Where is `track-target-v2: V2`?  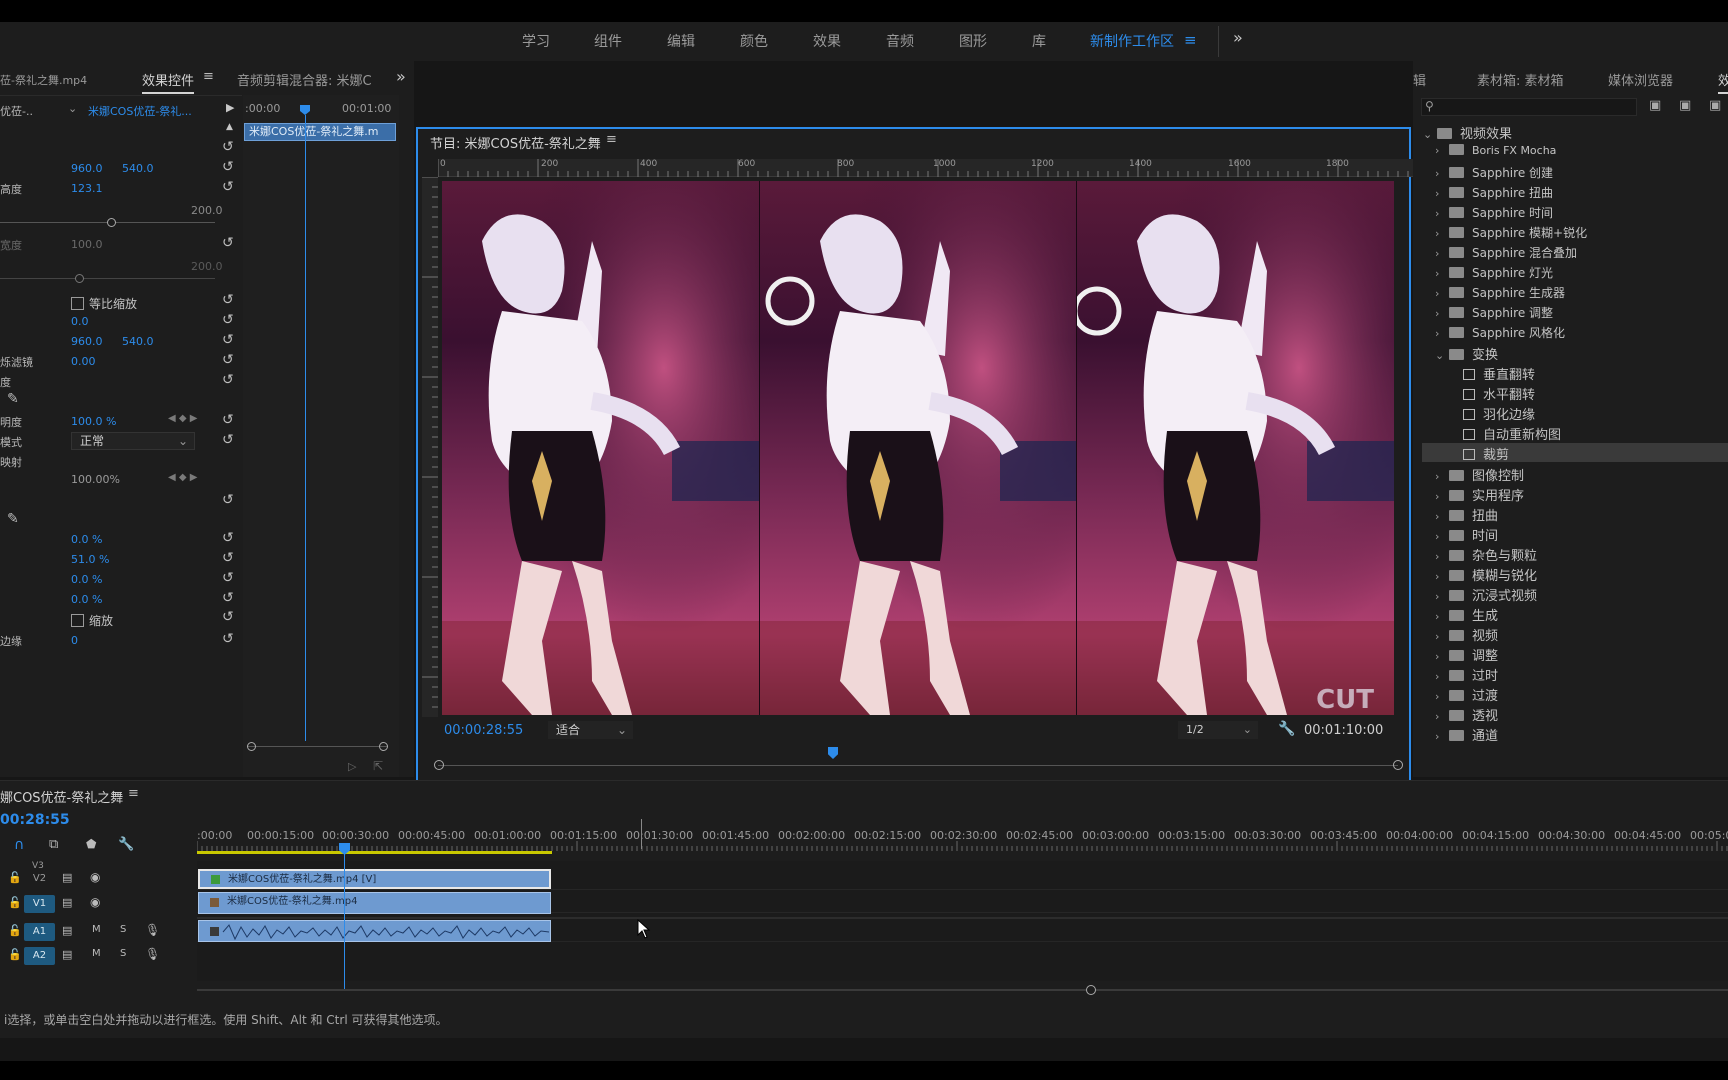
track-target-v2: V2 is located at coordinates (39, 879).